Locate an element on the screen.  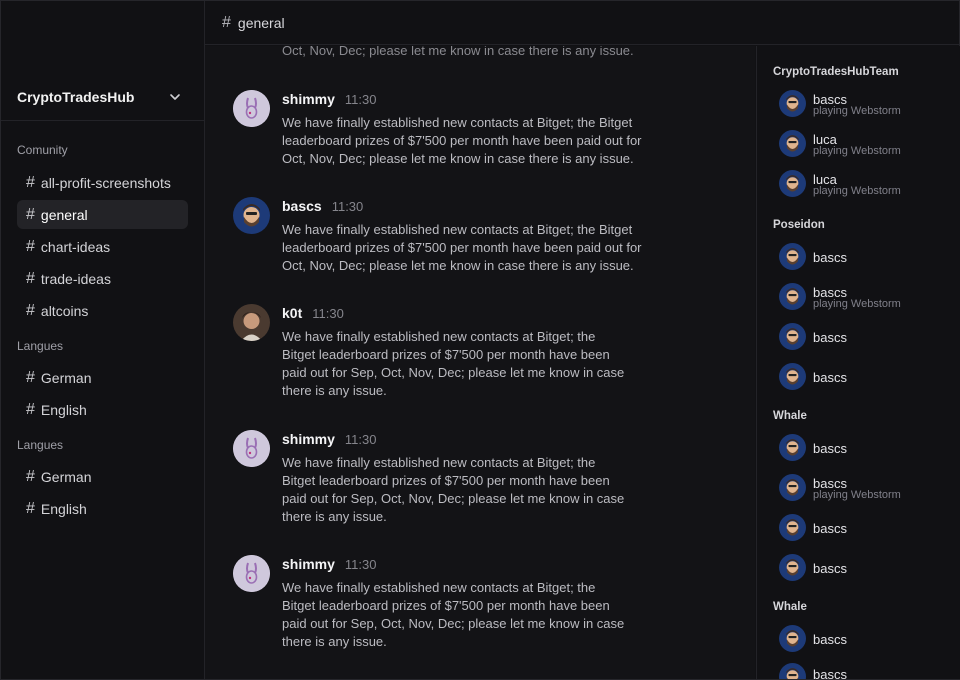
channel-general: # general is located at coordinates (102, 214).